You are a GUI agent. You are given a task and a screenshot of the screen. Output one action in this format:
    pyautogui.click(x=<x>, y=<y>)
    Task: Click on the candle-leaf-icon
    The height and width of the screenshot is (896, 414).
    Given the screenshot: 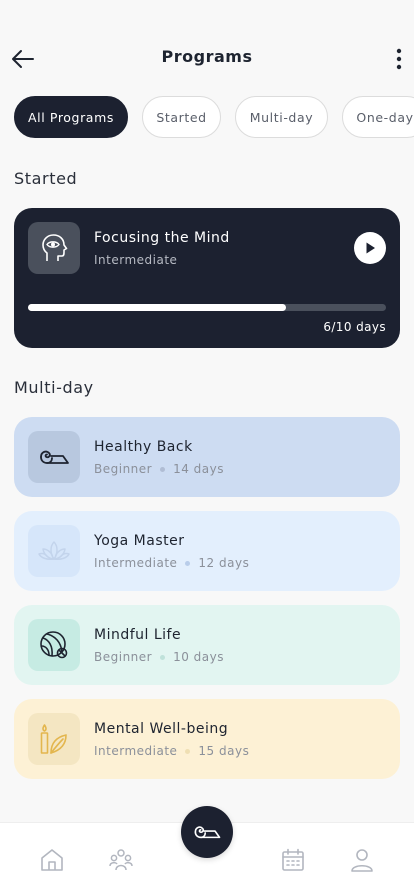 What is the action you would take?
    pyautogui.click(x=53, y=739)
    